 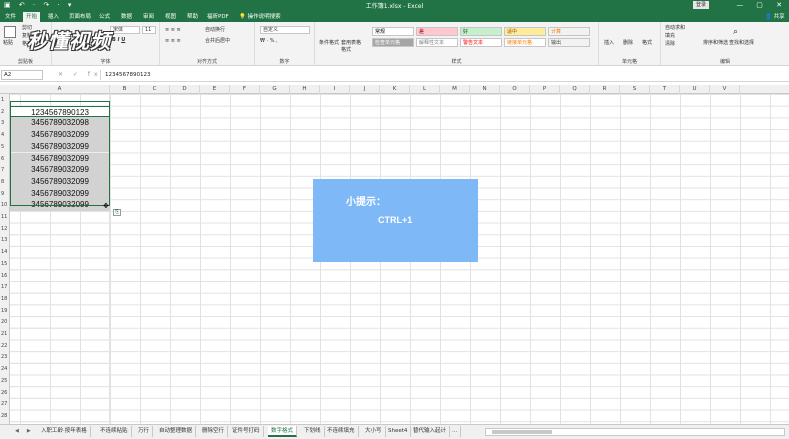 What do you see at coordinates (5, 229) in the screenshot?
I see `row-header-12: 12` at bounding box center [5, 229].